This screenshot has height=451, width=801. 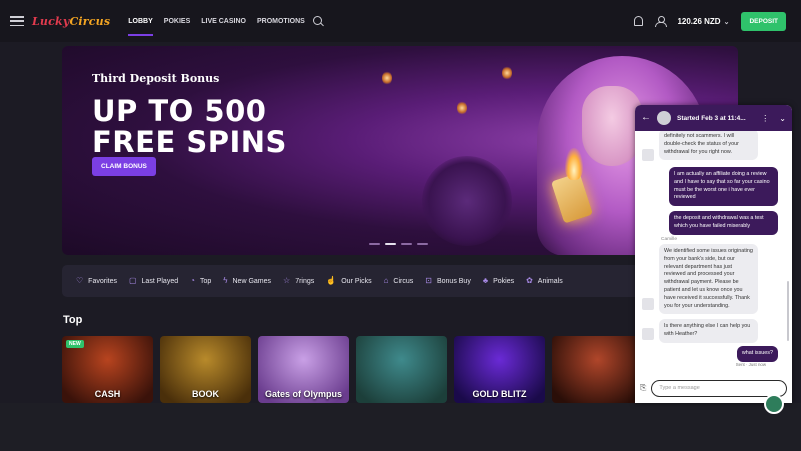 I want to click on main-nav: LOBBY POKIES LIVE CASINO PROMOTIONS, so click(x=216, y=21).